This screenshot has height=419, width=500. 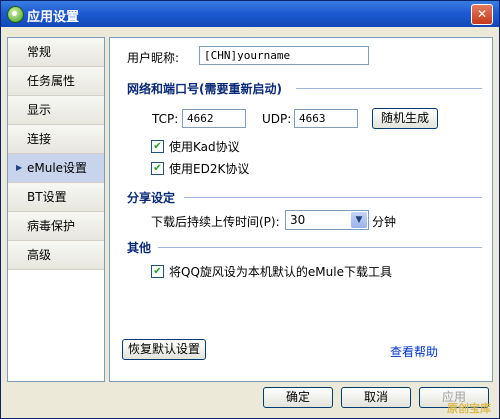 I want to click on default-tool-checkbox: ✔, so click(x=157, y=271).